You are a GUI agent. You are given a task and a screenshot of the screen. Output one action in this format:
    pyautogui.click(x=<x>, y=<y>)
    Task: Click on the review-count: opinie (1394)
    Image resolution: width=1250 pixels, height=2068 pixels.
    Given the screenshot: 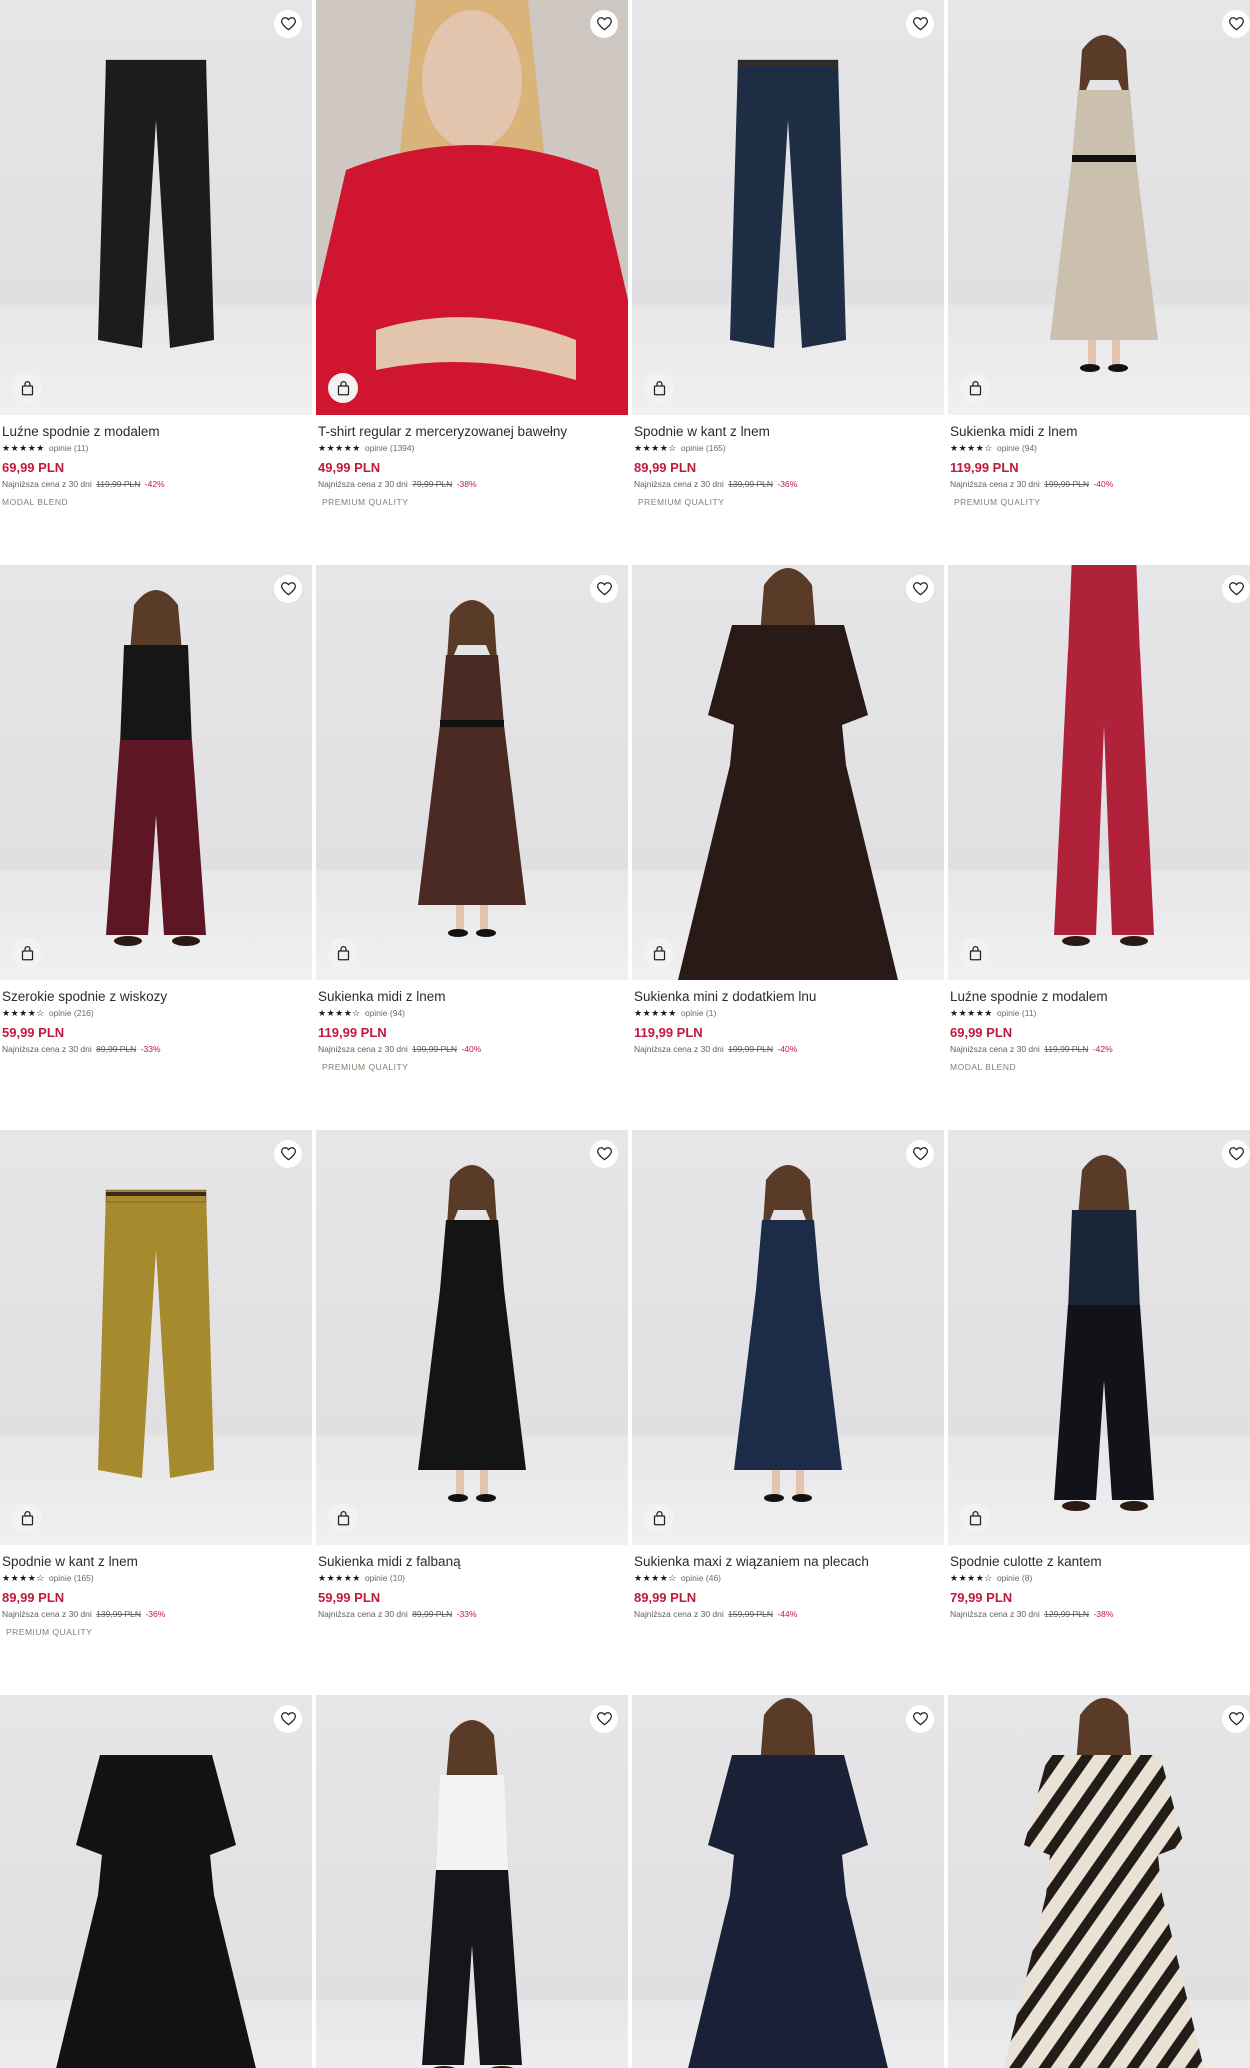 What is the action you would take?
    pyautogui.click(x=390, y=448)
    